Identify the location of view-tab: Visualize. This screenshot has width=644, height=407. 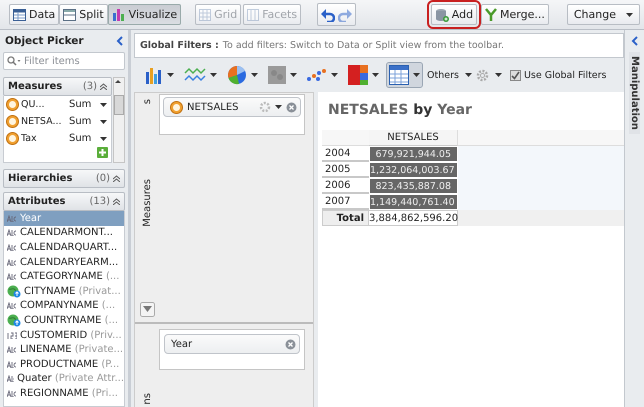
(145, 14).